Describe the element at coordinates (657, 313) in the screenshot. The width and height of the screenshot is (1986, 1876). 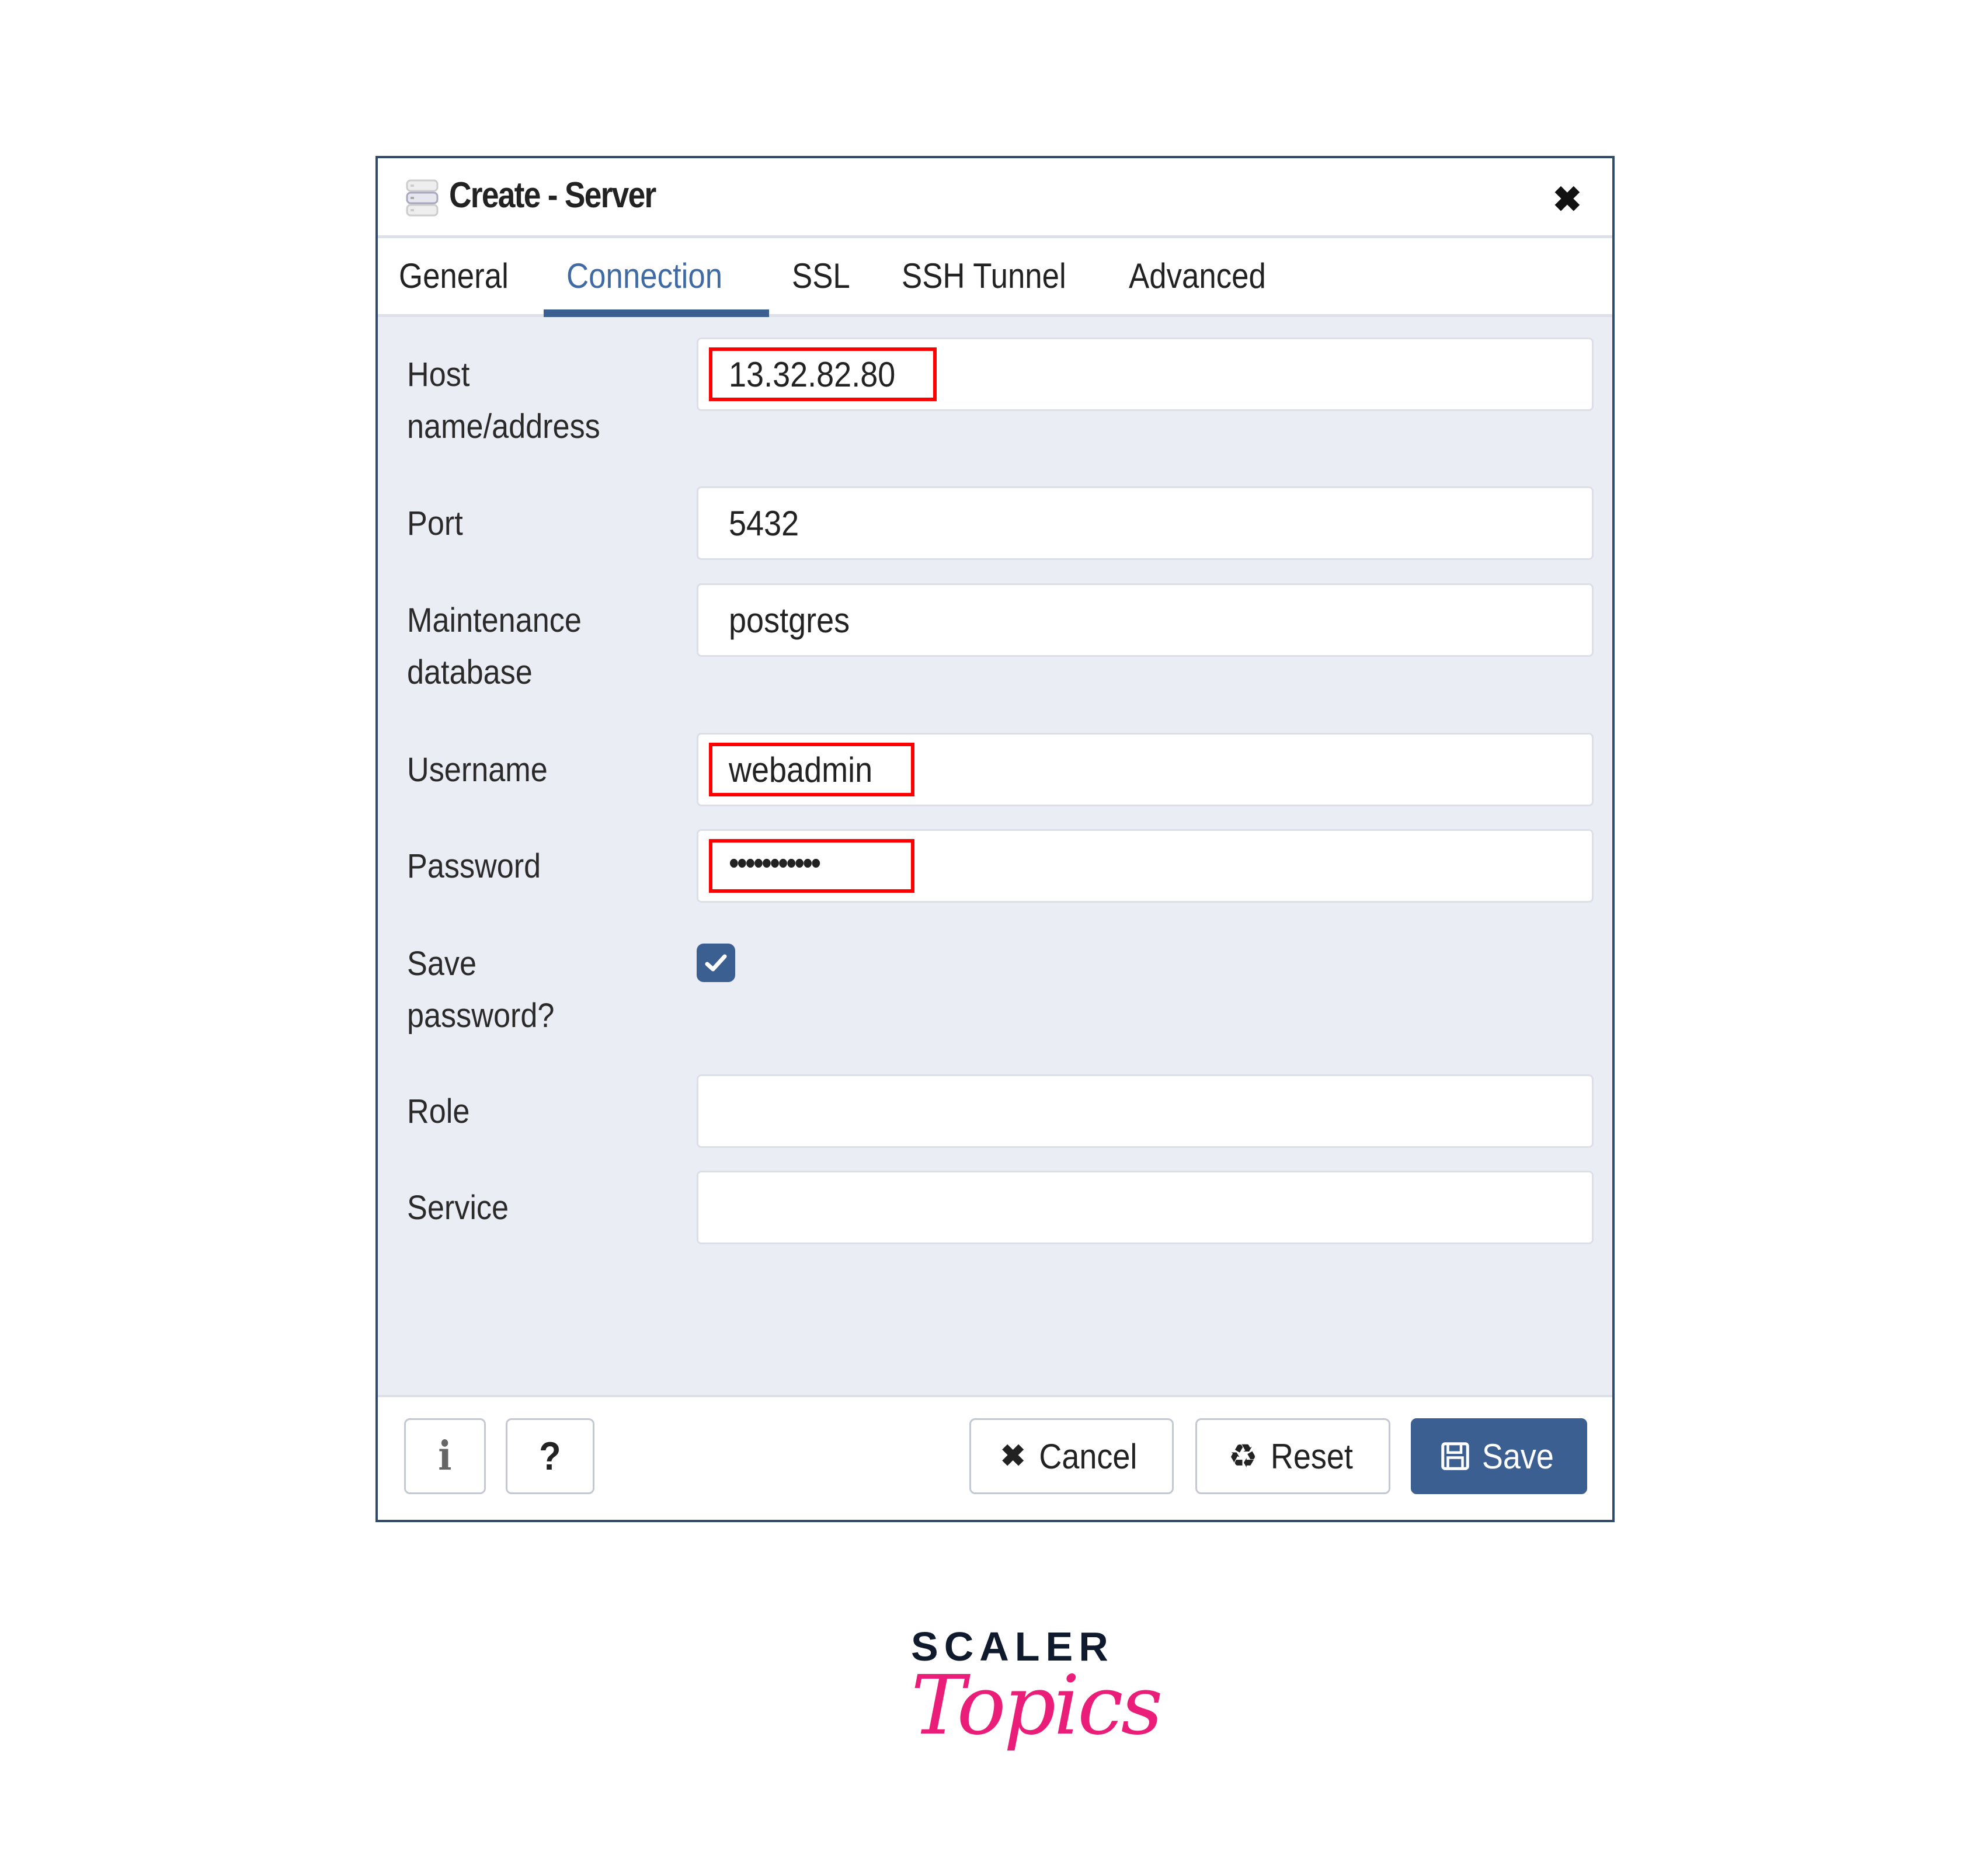
I see `active-tab-indicator` at that location.